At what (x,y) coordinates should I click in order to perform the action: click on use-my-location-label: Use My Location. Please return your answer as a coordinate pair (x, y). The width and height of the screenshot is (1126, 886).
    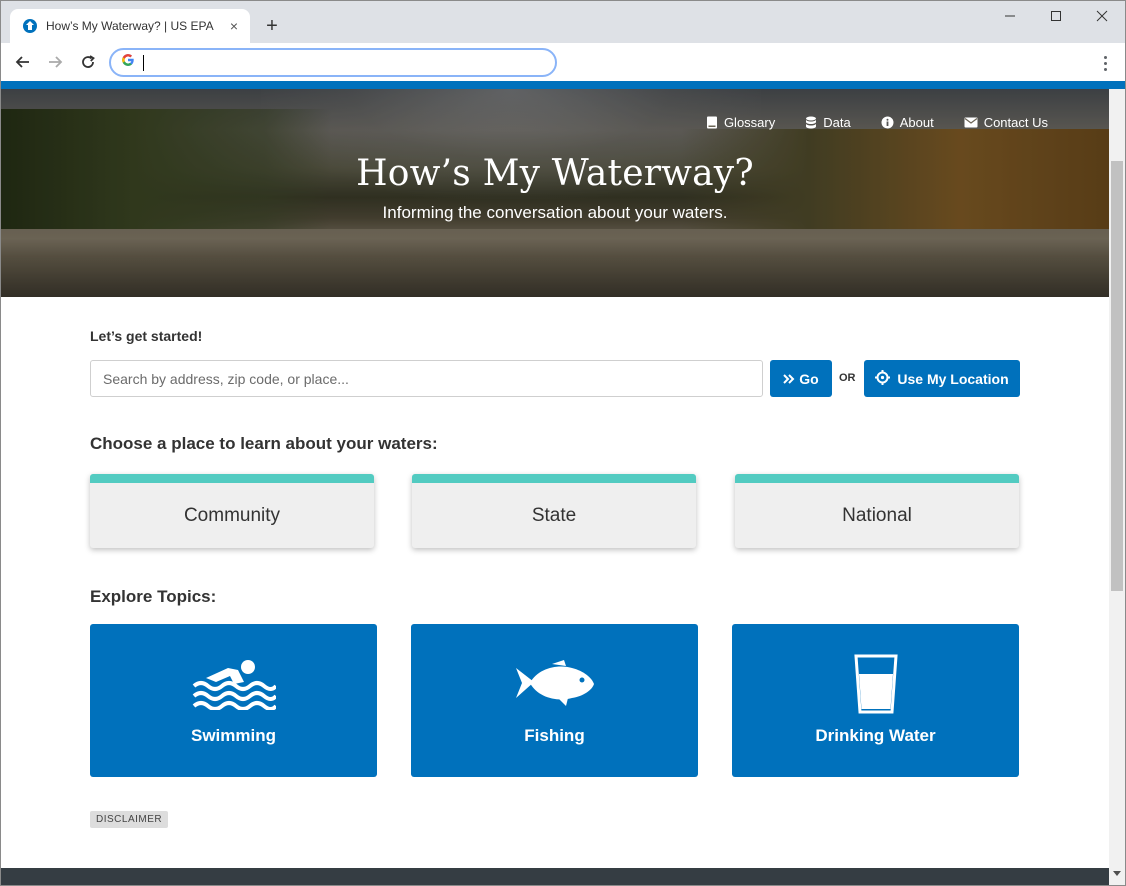
    Looking at the image, I should click on (953, 378).